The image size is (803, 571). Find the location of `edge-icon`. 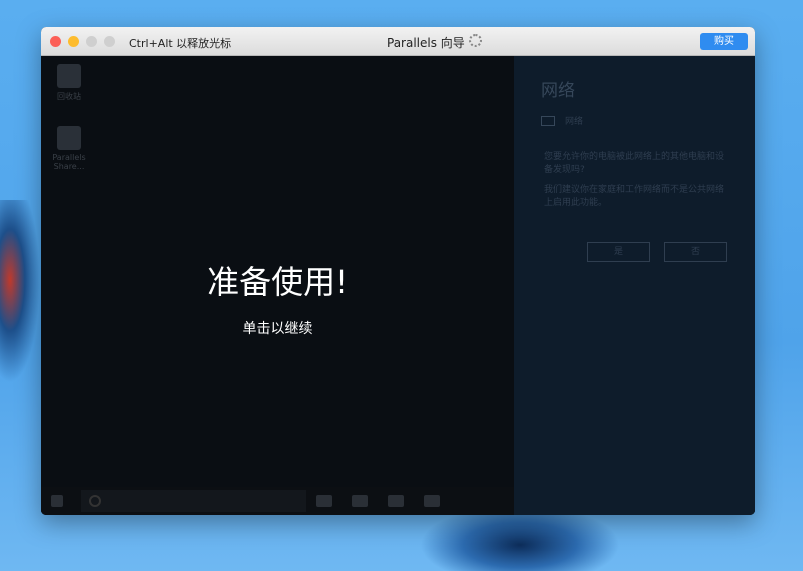

edge-icon is located at coordinates (360, 501).